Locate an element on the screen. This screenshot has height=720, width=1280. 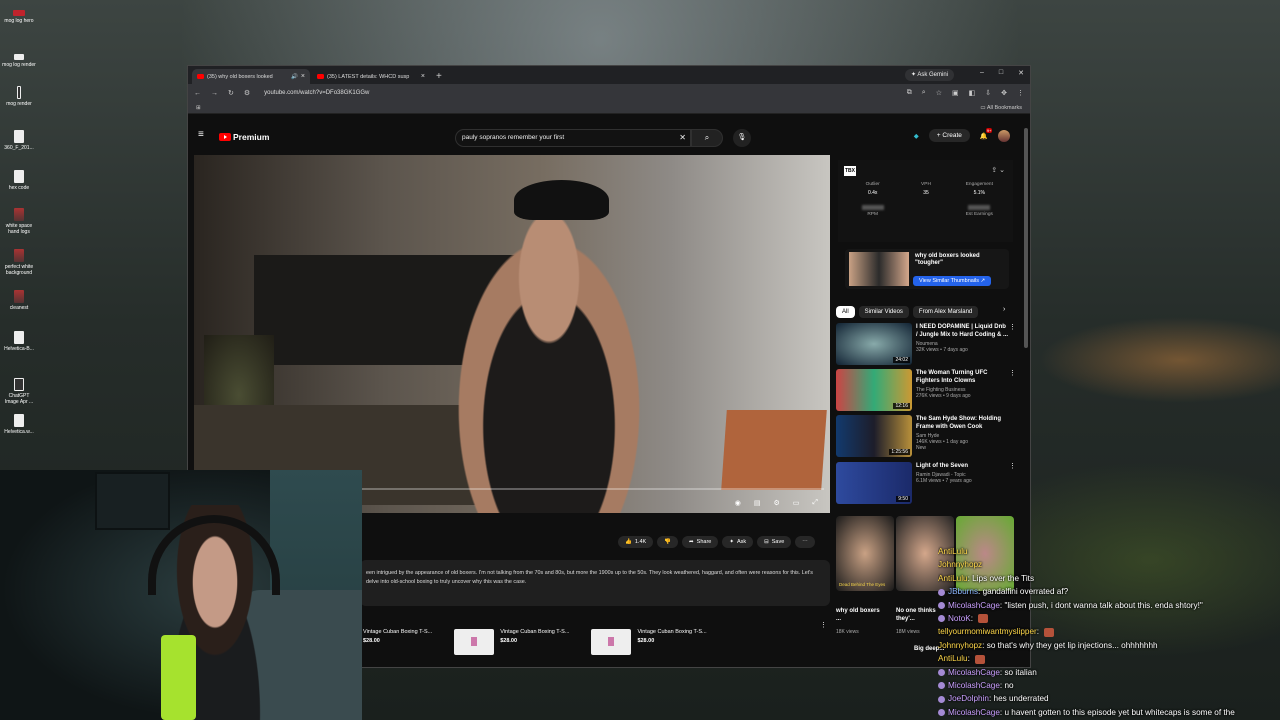
ask-button: ✦ Ask is located at coordinates (738, 542).